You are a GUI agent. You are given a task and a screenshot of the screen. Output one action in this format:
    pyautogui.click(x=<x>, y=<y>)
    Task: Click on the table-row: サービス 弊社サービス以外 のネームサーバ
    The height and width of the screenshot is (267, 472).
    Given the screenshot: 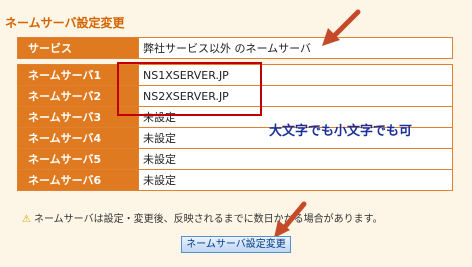 What is the action you would take?
    pyautogui.click(x=235, y=48)
    